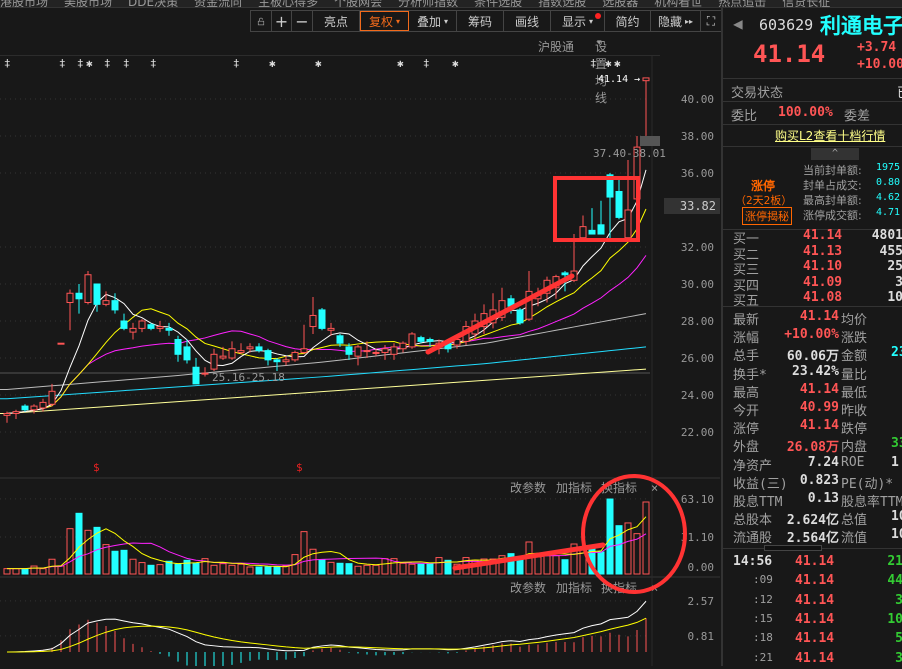 The width and height of the screenshot is (902, 669). What do you see at coordinates (288, 3) in the screenshot?
I see `tab: 主板心得多` at bounding box center [288, 3].